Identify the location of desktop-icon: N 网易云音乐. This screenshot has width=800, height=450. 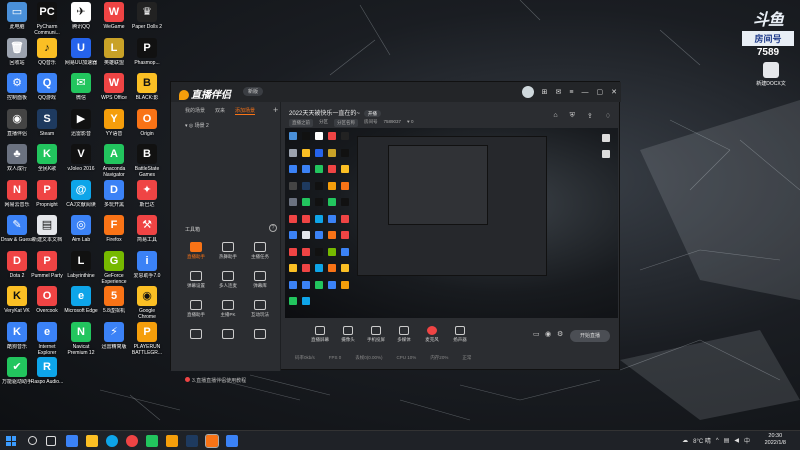
(17, 193).